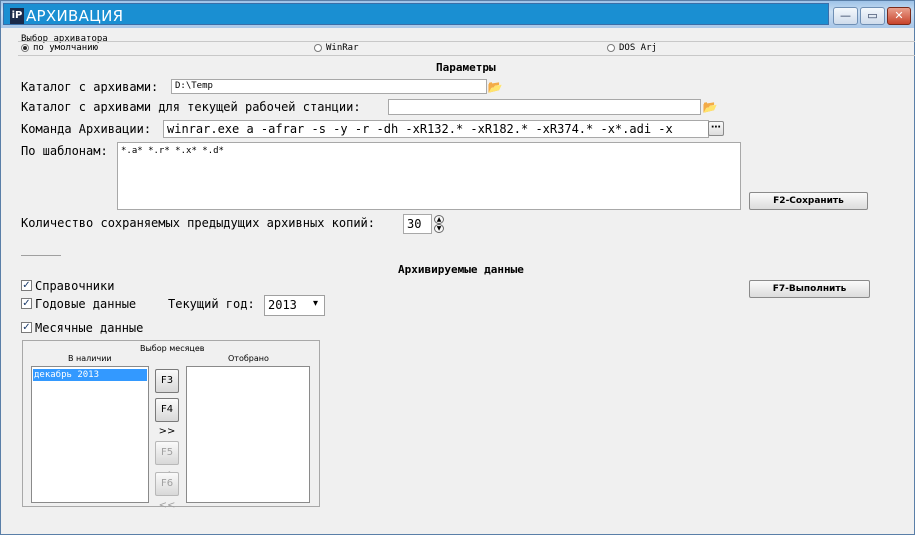  I want to click on window-title: АРХИВАЦИЯ, so click(75, 16).